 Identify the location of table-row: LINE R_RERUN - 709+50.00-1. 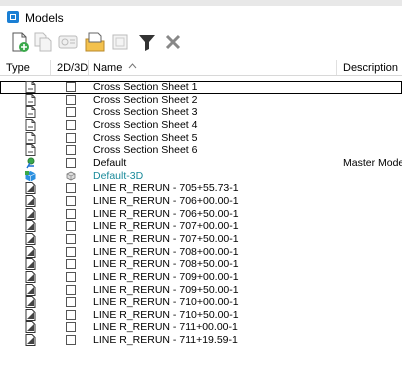
(201, 290).